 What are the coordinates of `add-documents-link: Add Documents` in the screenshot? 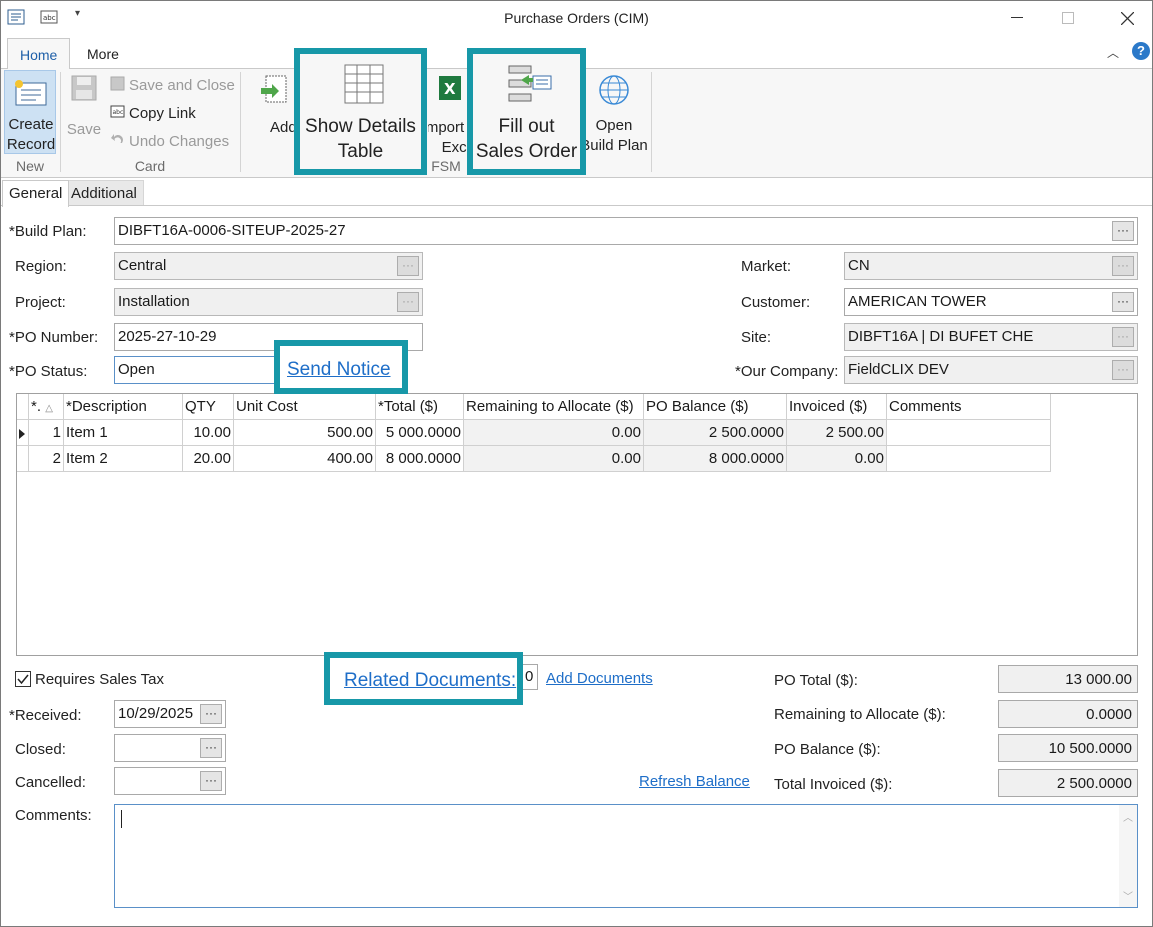 It's located at (599, 678).